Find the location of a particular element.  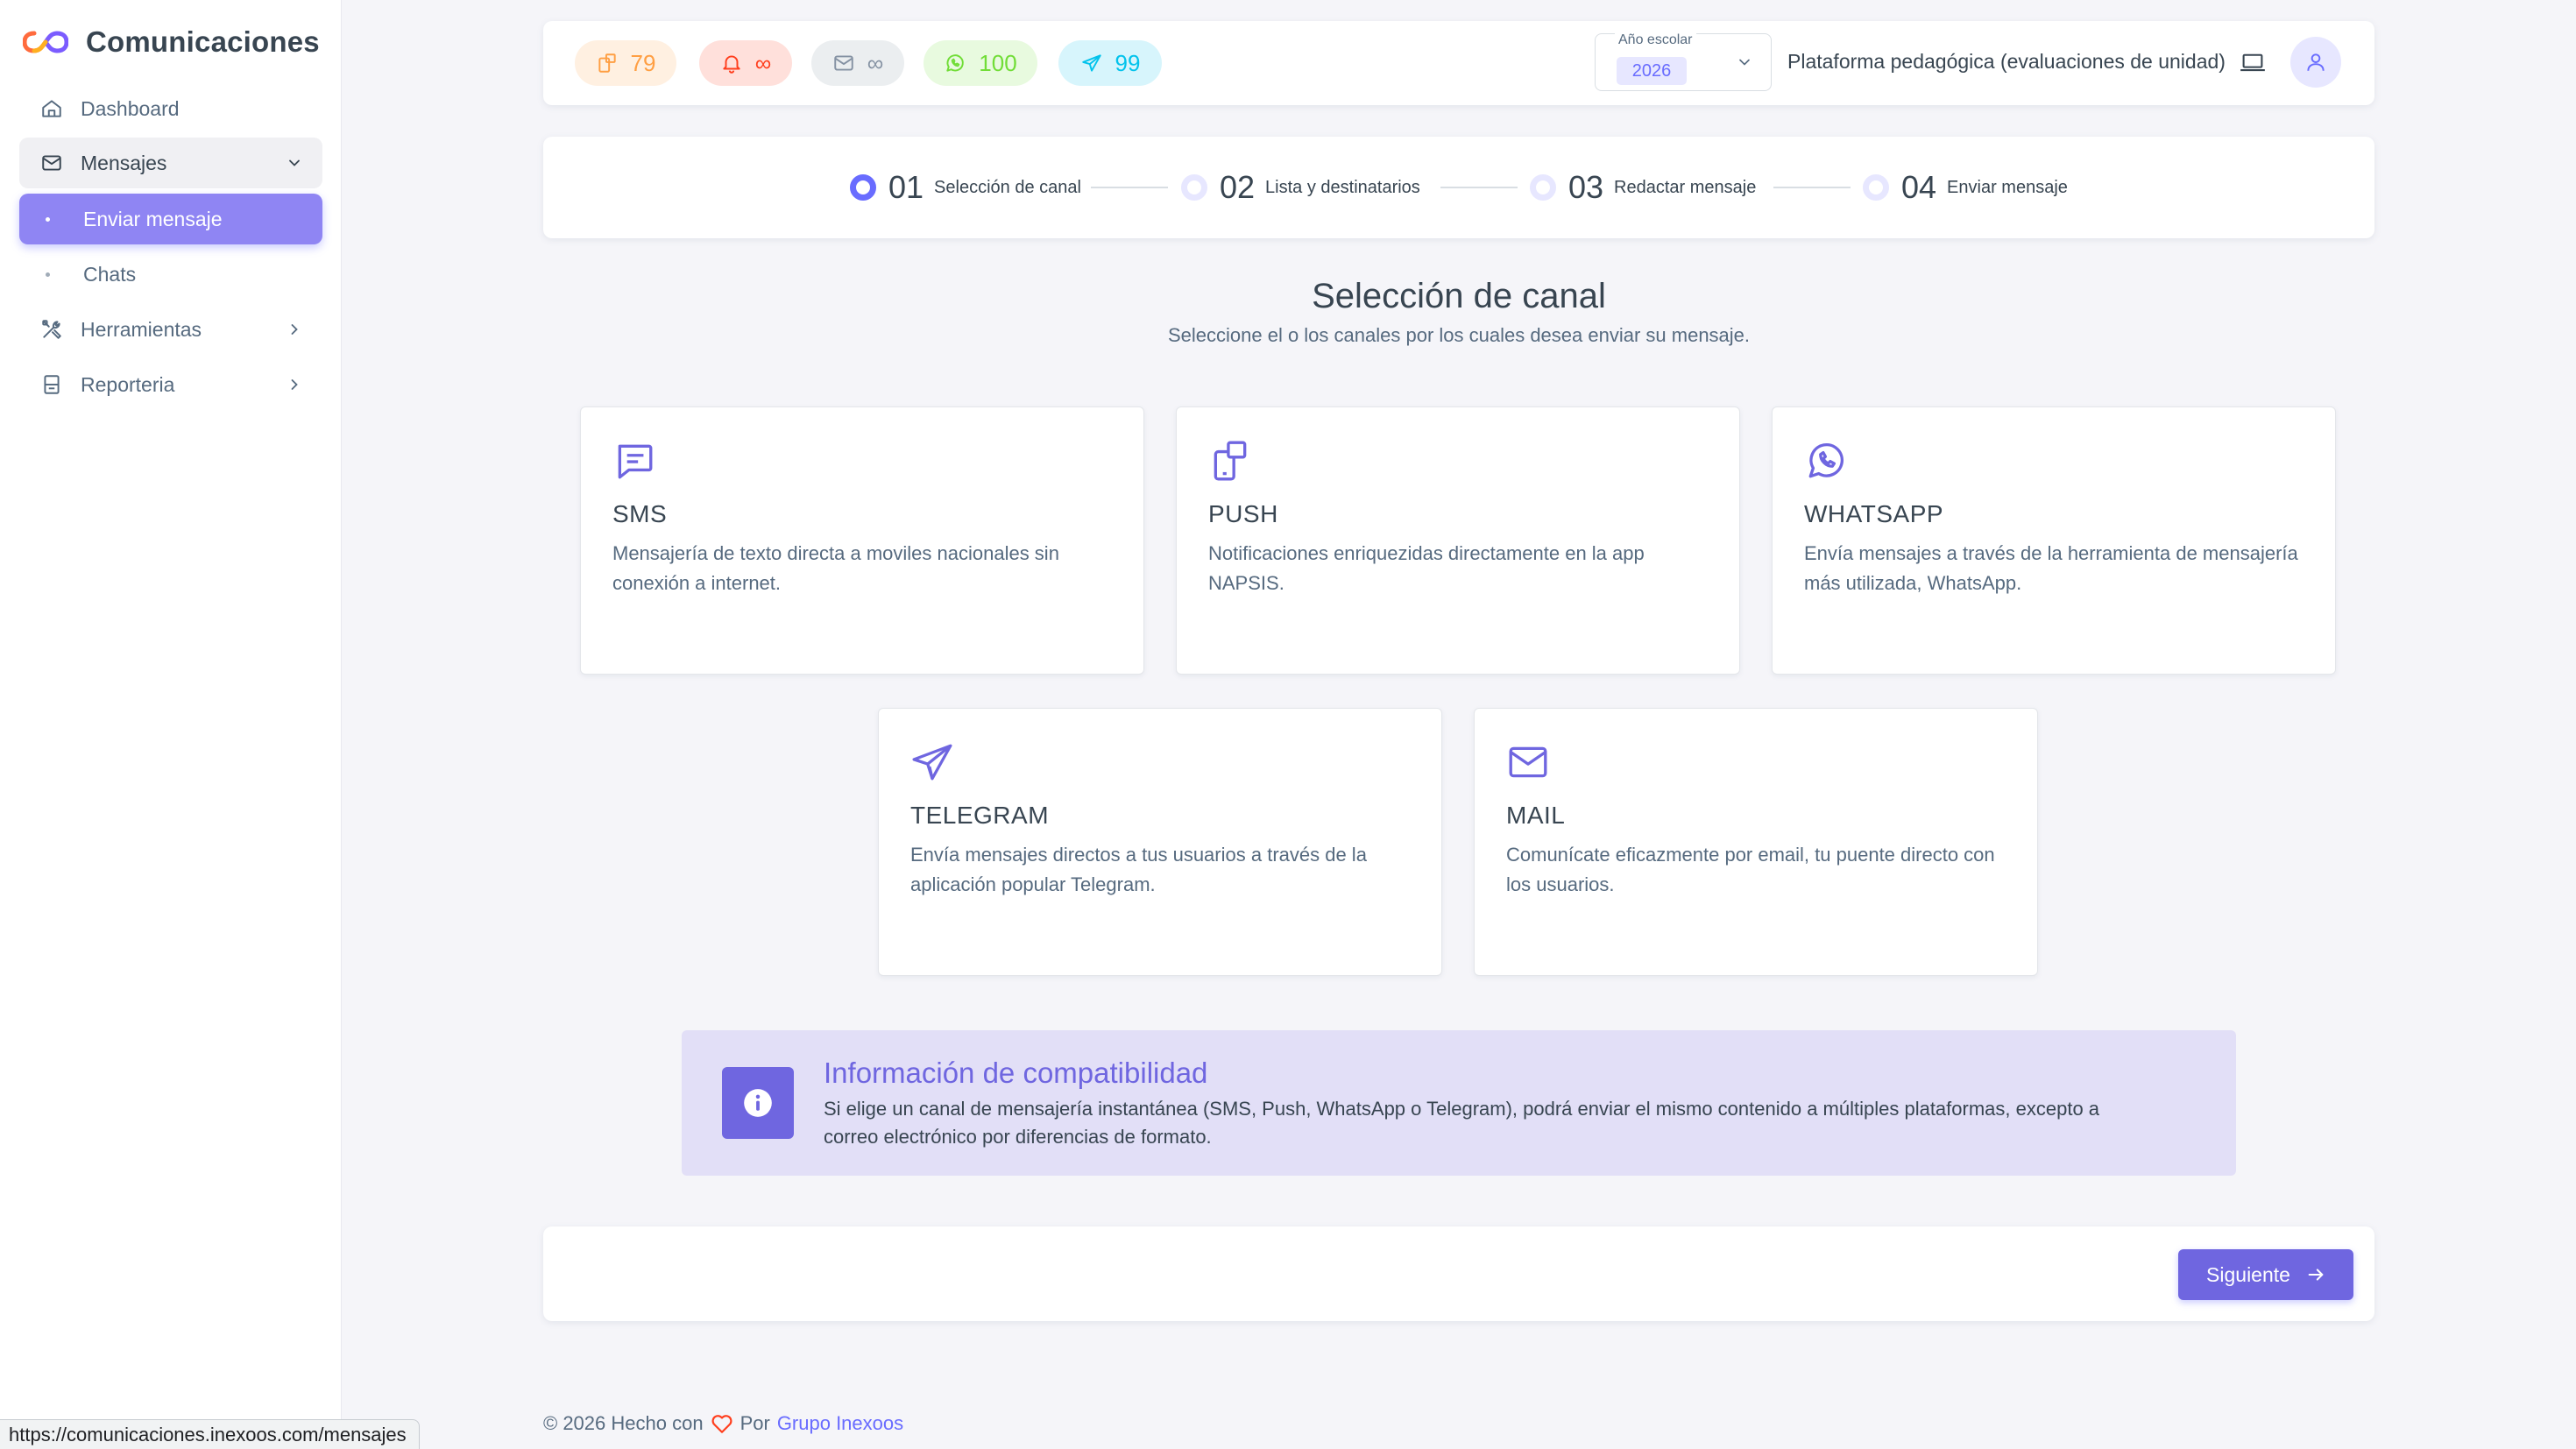

footer-copyright: © 2026 Hecho con is located at coordinates (623, 1423).